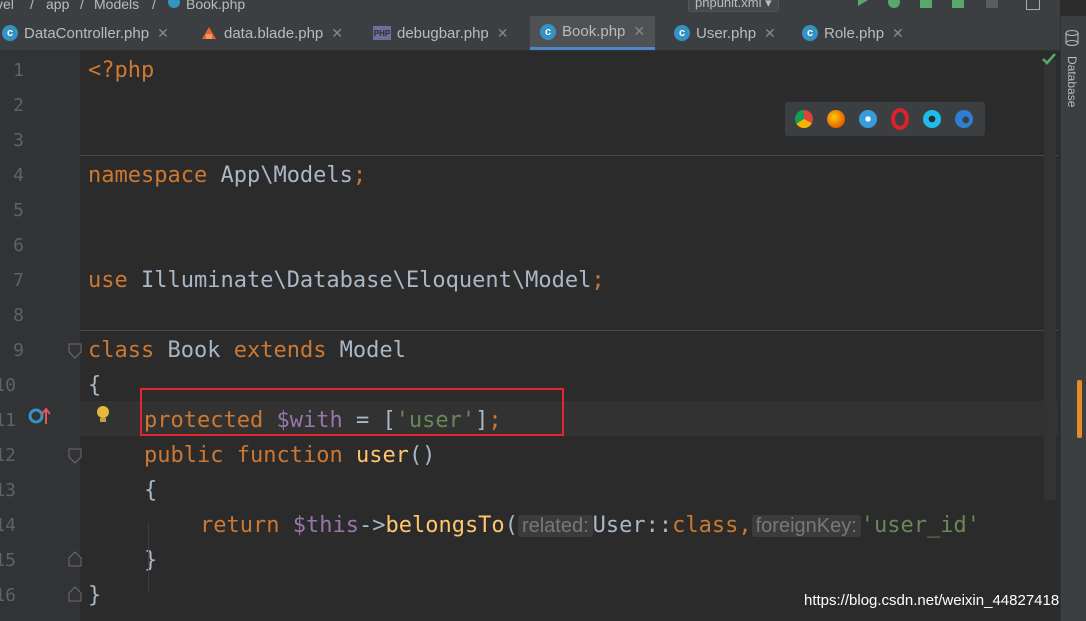 The width and height of the screenshot is (1086, 621). What do you see at coordinates (372, 525) in the screenshot?
I see `arrow-operator: ->` at bounding box center [372, 525].